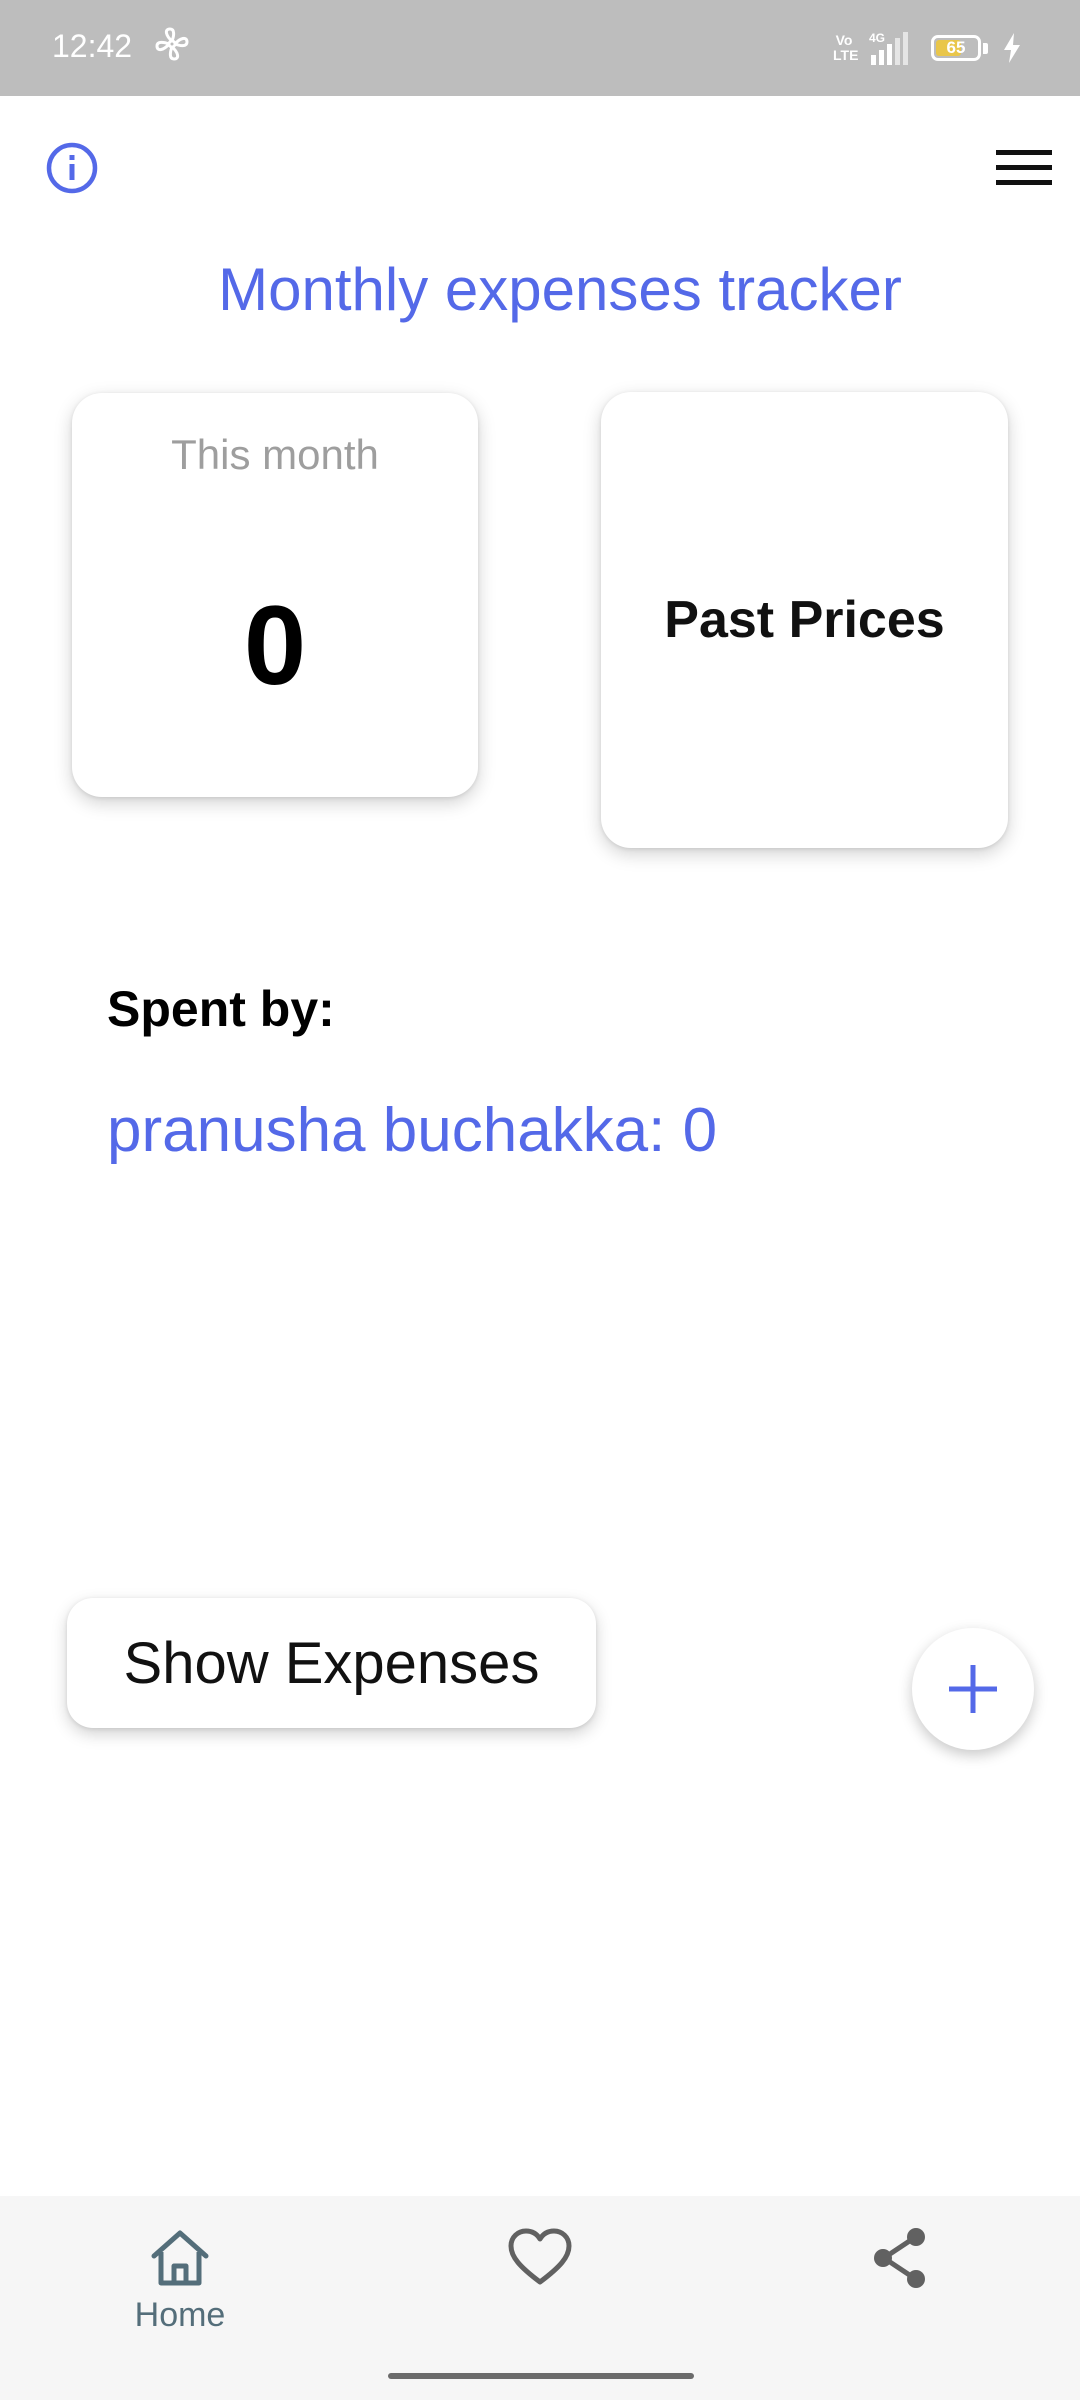  I want to click on nav-item-favorites, so click(540, 2258).